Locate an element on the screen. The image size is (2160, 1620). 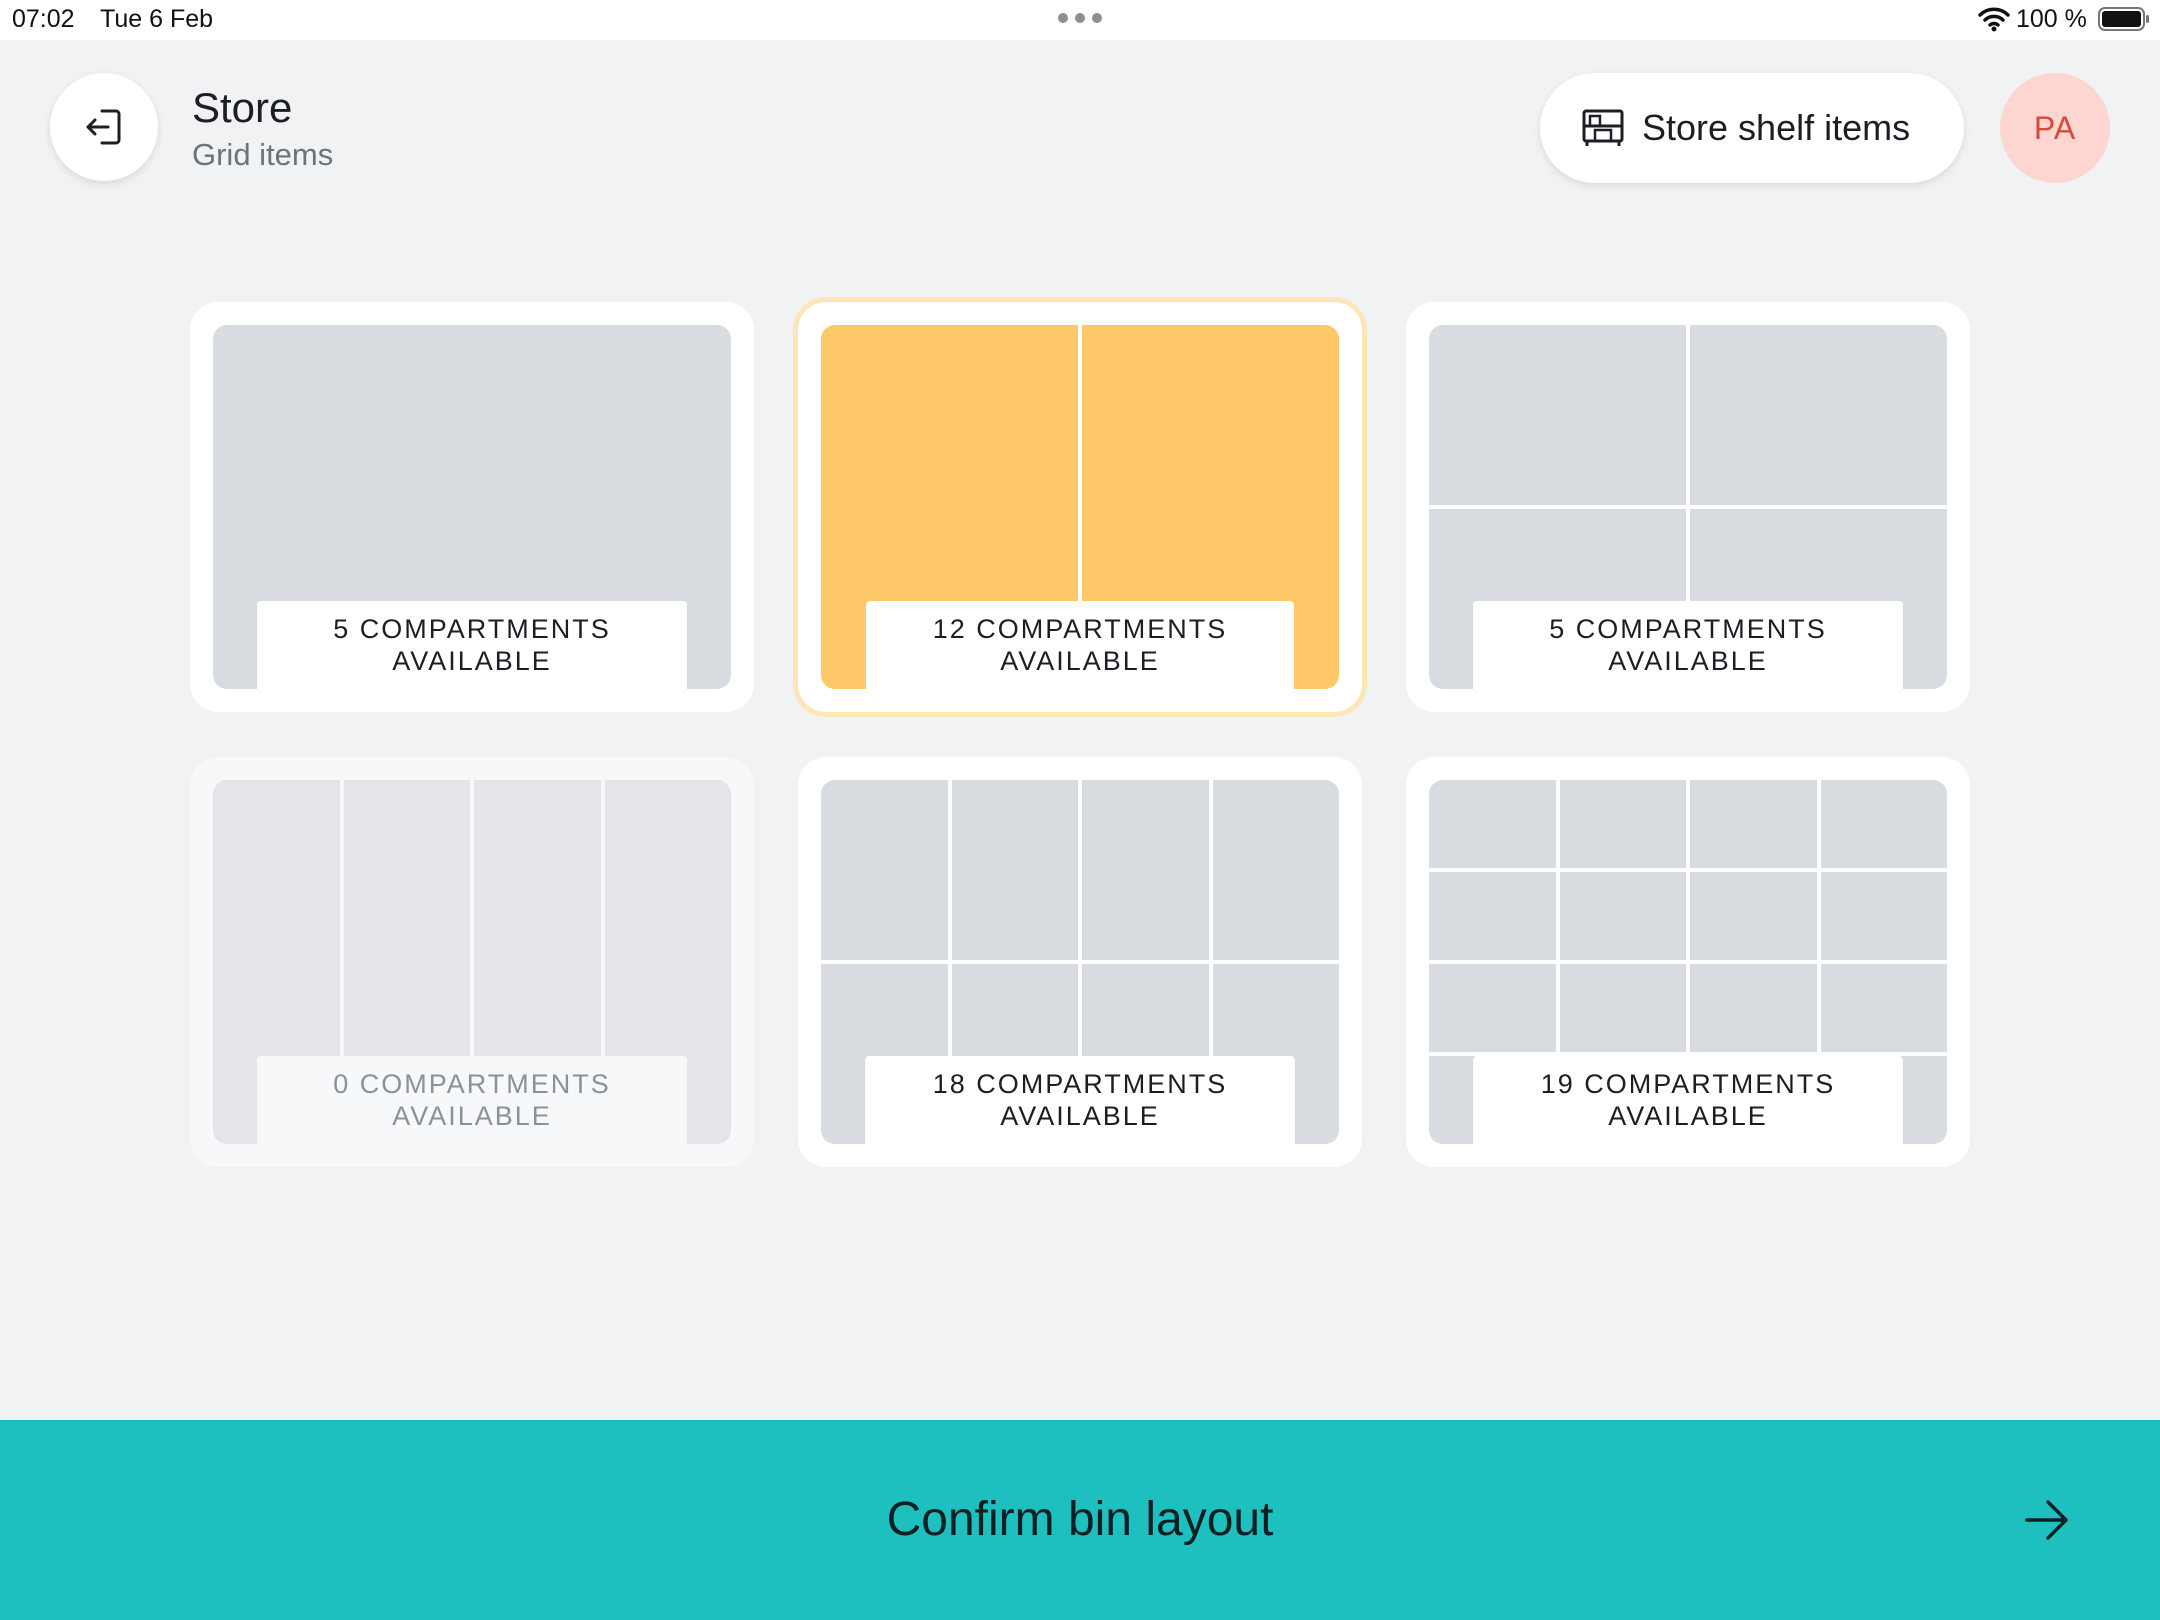
battery-icon is located at coordinates (2123, 19).